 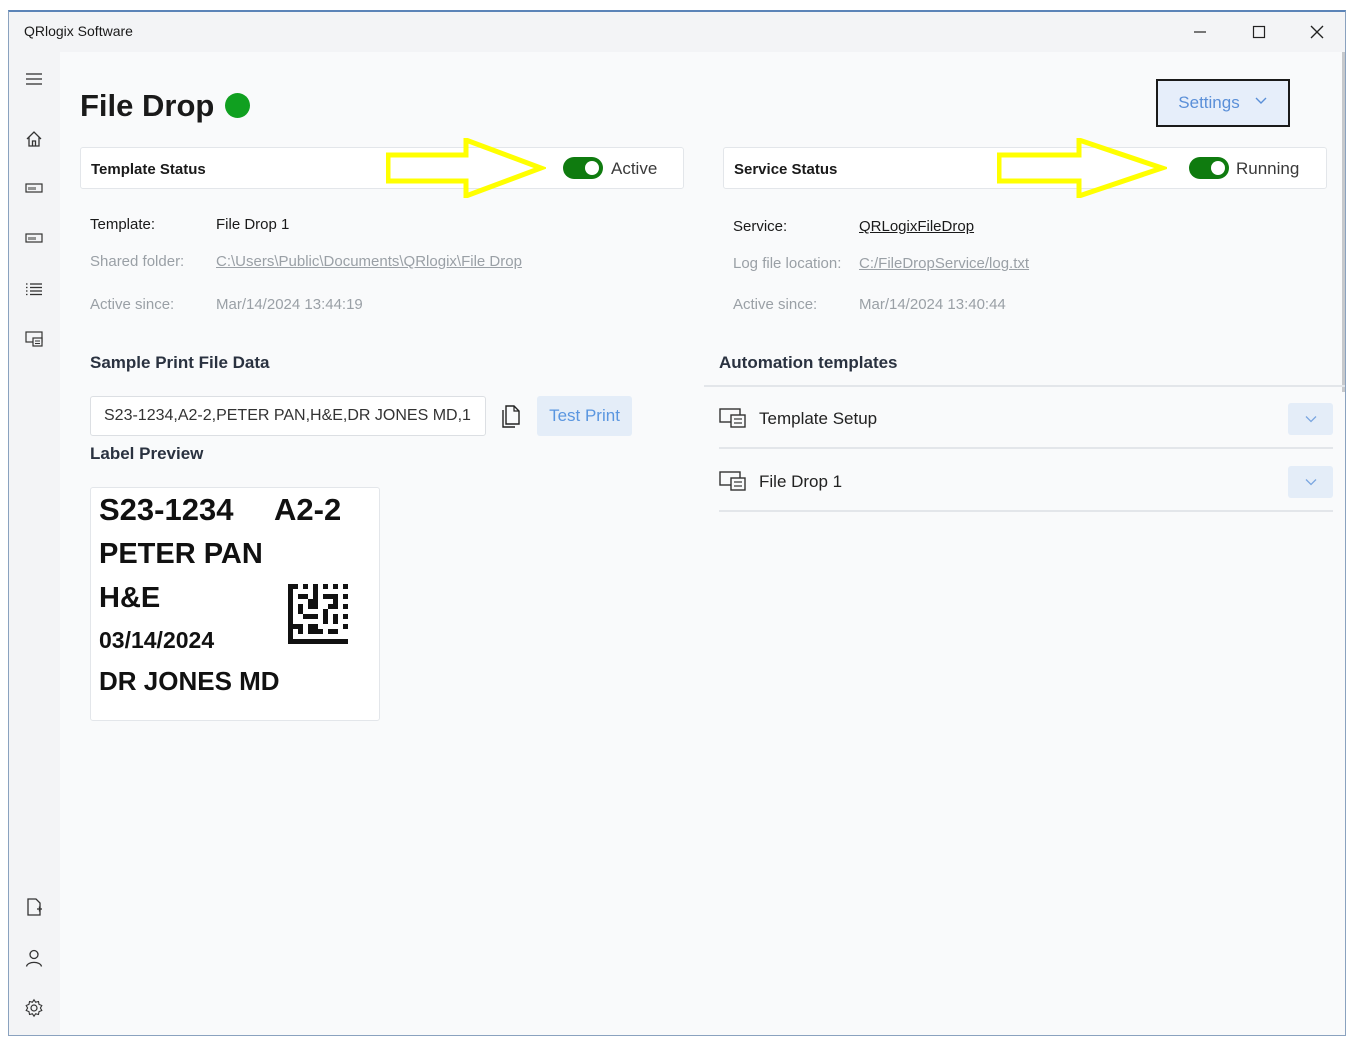 What do you see at coordinates (1268, 168) in the screenshot?
I see `service-running-label: Running` at bounding box center [1268, 168].